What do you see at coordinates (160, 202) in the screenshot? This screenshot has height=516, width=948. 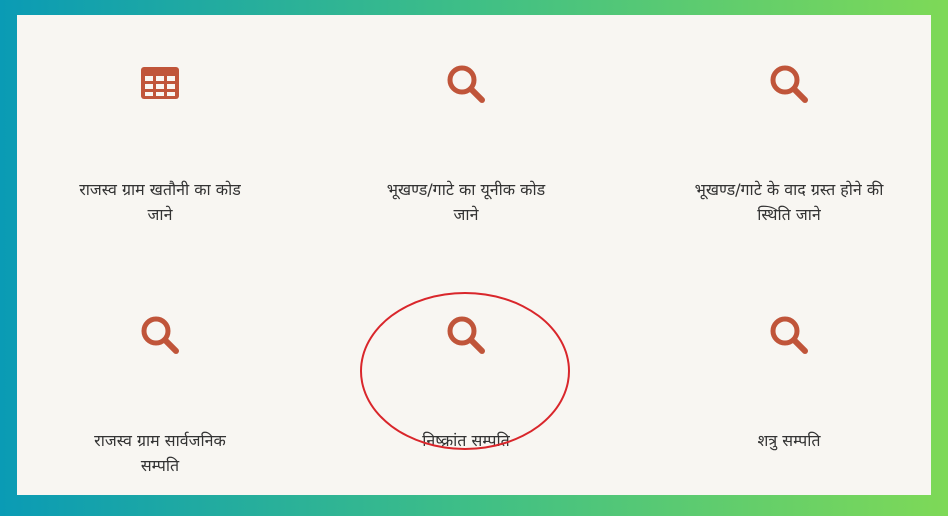 I see `tile-label: राजस्व ग्राम खतौनी का कोड जाने` at bounding box center [160, 202].